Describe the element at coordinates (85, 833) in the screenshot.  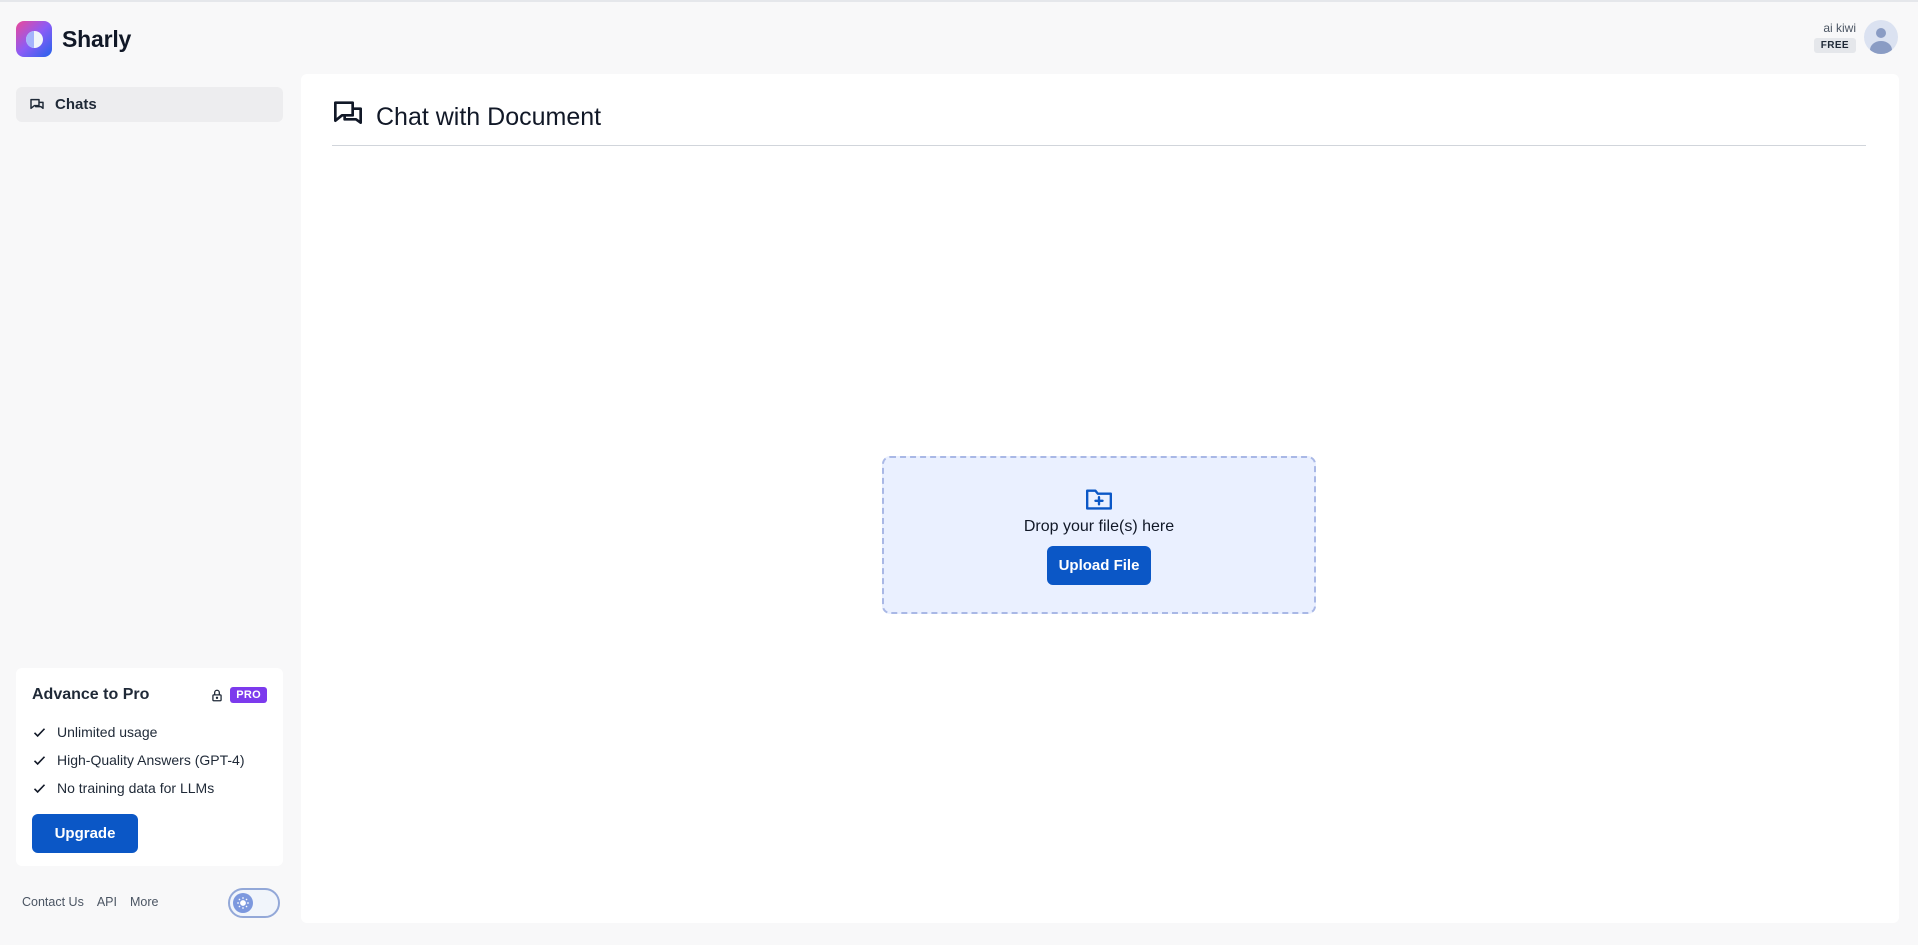
I see `upgrade-button: Upgrade` at that location.